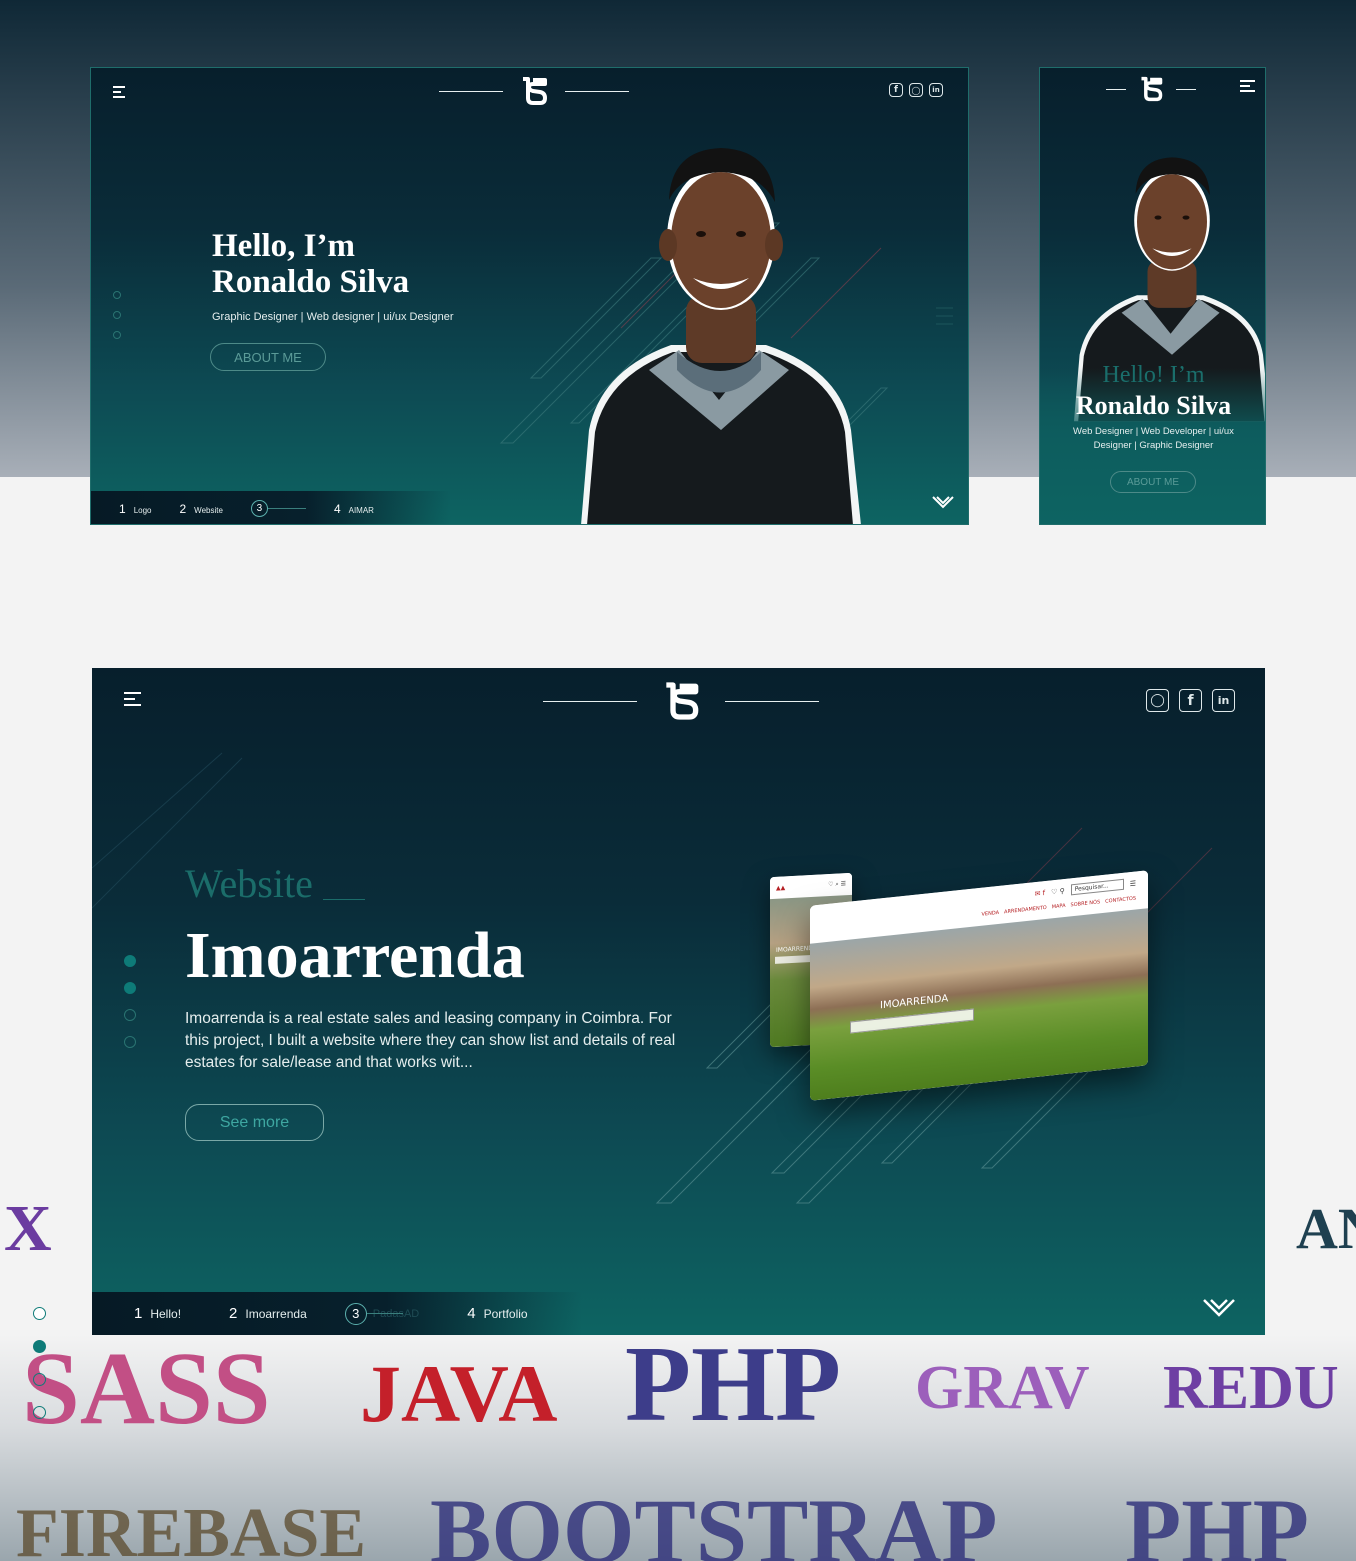 The image size is (1356, 1561). What do you see at coordinates (355, 955) in the screenshot?
I see `project-title: Imoarrenda` at bounding box center [355, 955].